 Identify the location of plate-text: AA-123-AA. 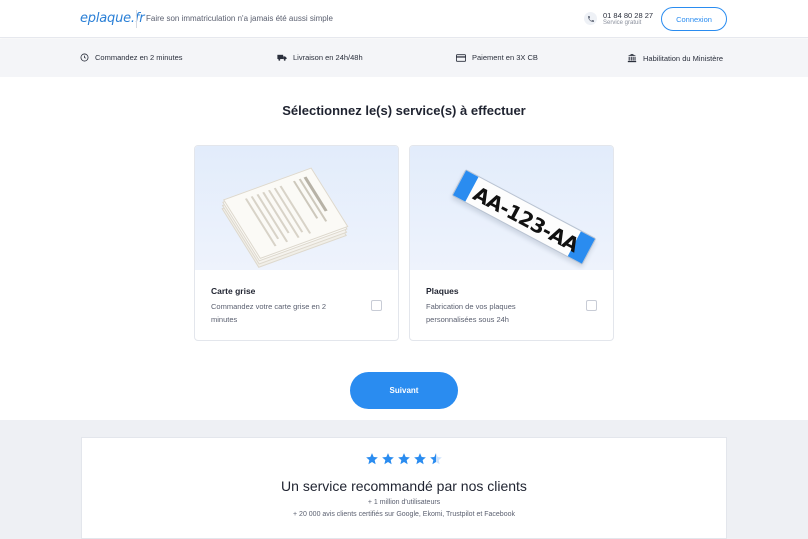
(526, 219).